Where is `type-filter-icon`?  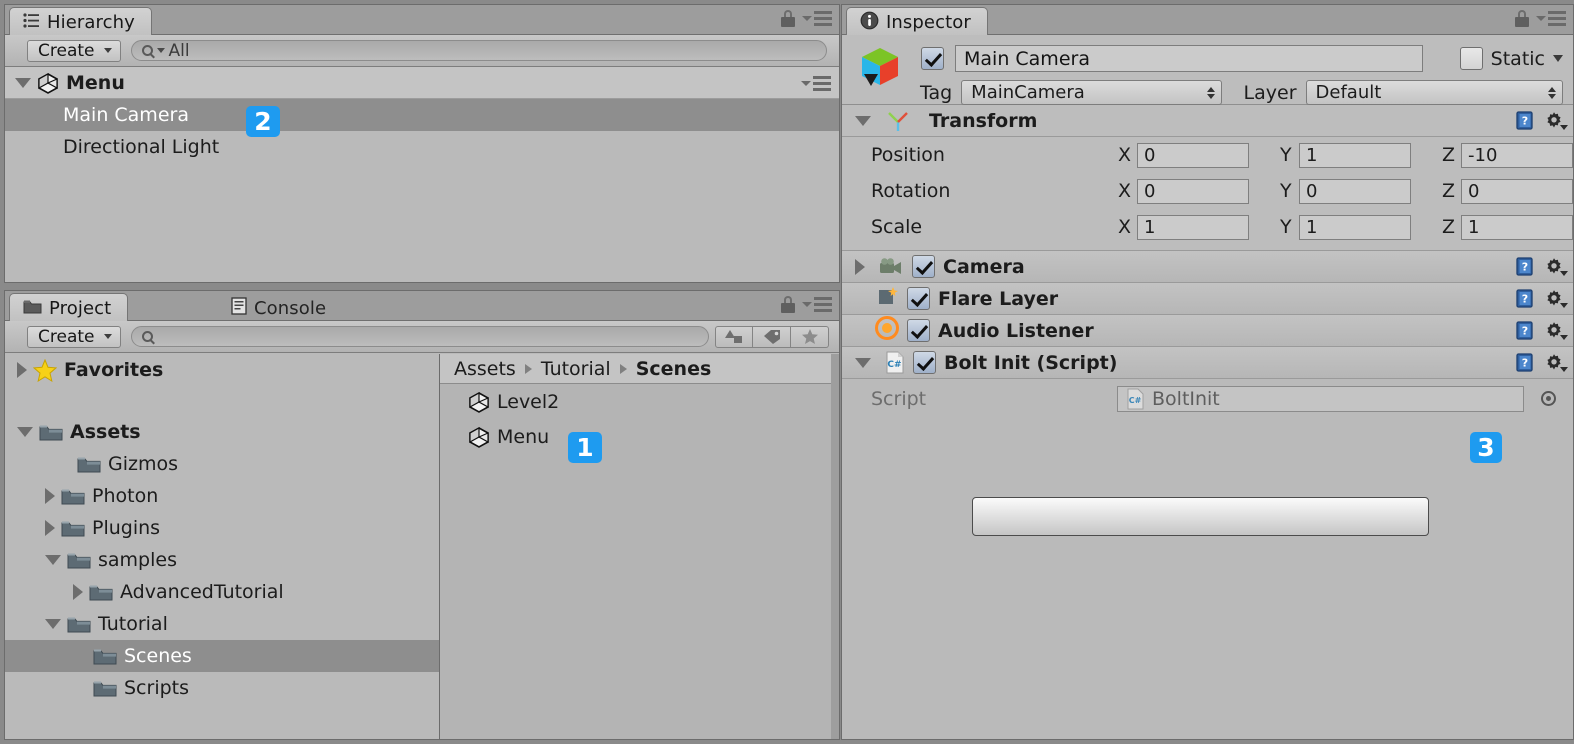
type-filter-icon is located at coordinates (734, 336).